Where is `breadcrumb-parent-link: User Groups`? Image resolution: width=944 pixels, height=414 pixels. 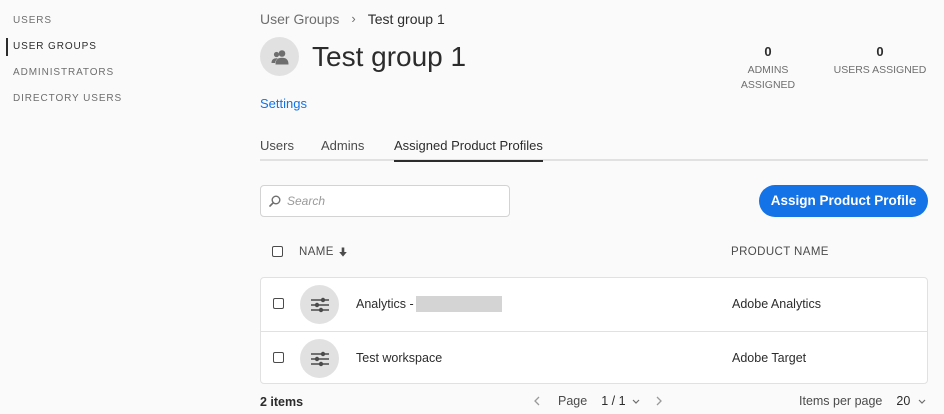 breadcrumb-parent-link: User Groups is located at coordinates (299, 19).